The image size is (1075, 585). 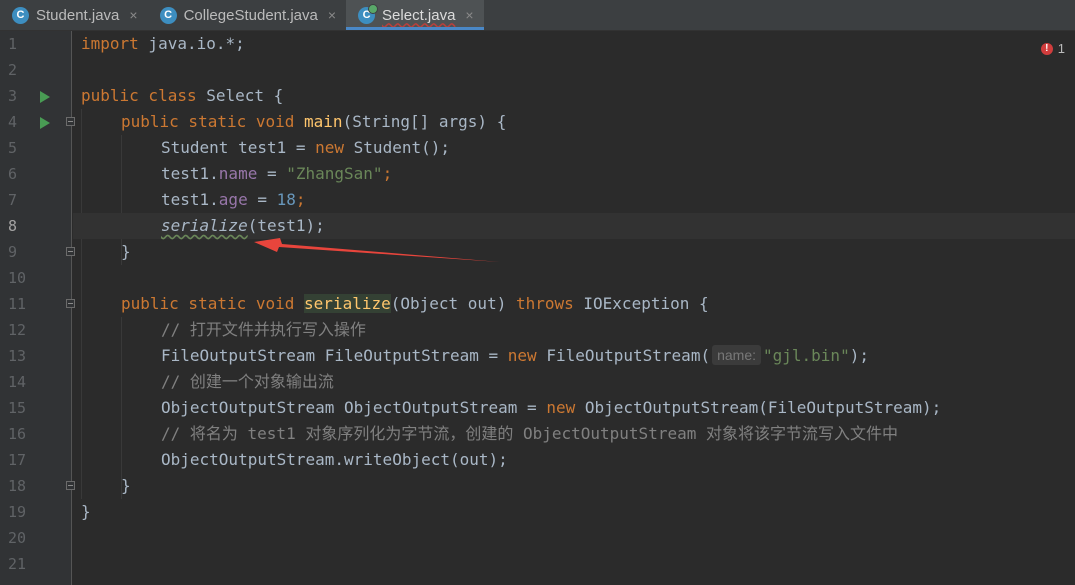 What do you see at coordinates (13, 96) in the screenshot?
I see `line-number: 3` at bounding box center [13, 96].